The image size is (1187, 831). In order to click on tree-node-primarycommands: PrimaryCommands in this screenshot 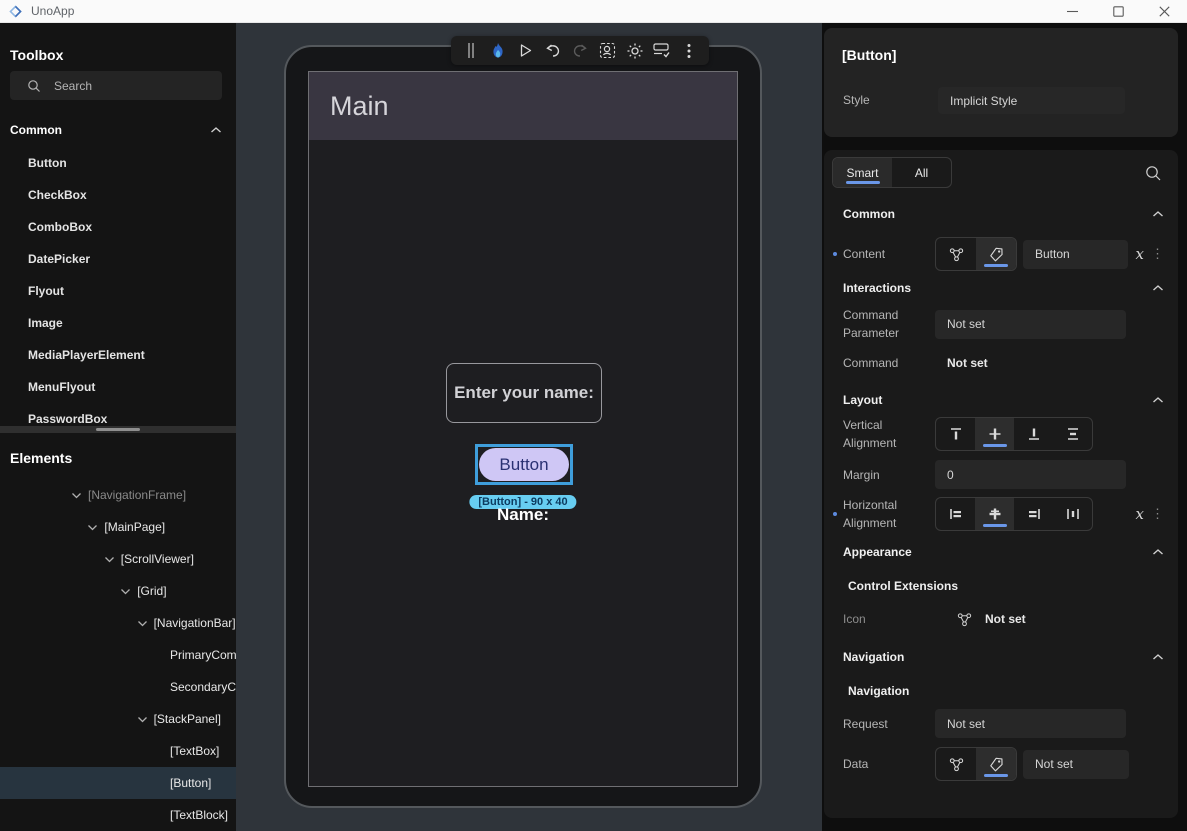, I will do `click(118, 655)`.